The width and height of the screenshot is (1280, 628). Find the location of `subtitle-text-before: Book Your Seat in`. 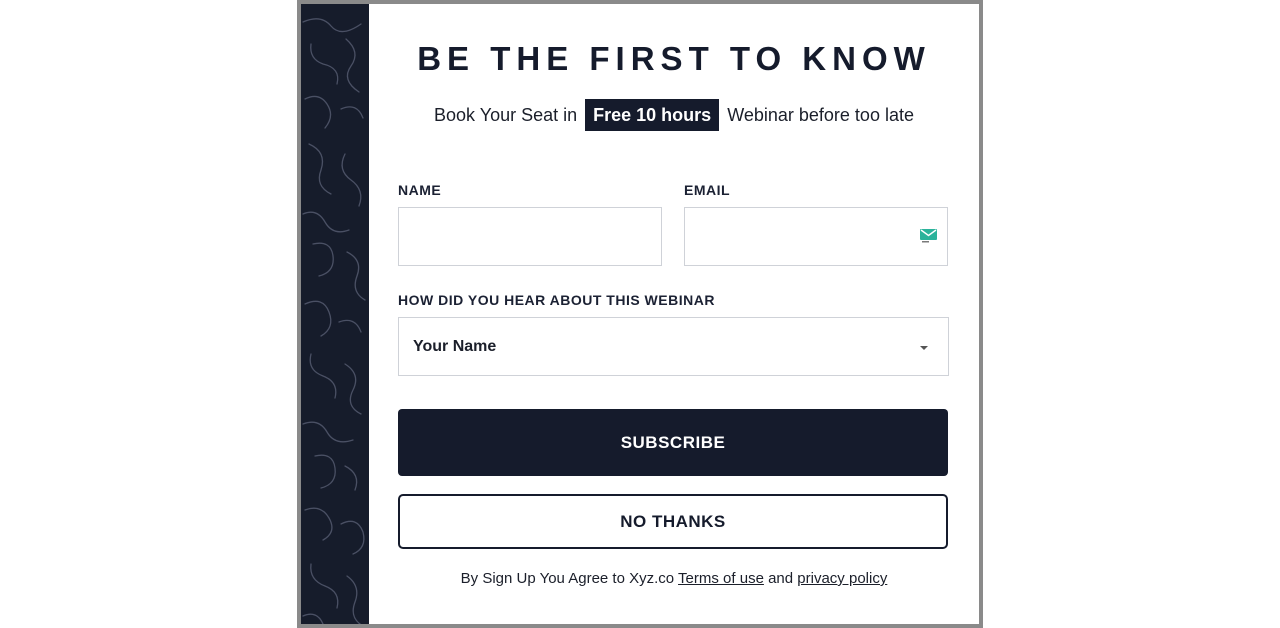

subtitle-text-before: Book Your Seat in is located at coordinates (506, 115).